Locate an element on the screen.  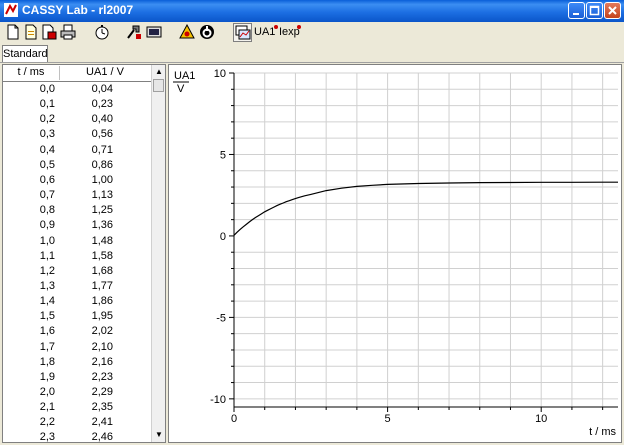
table-header: t / ms UA1 / V is located at coordinates (77, 73).